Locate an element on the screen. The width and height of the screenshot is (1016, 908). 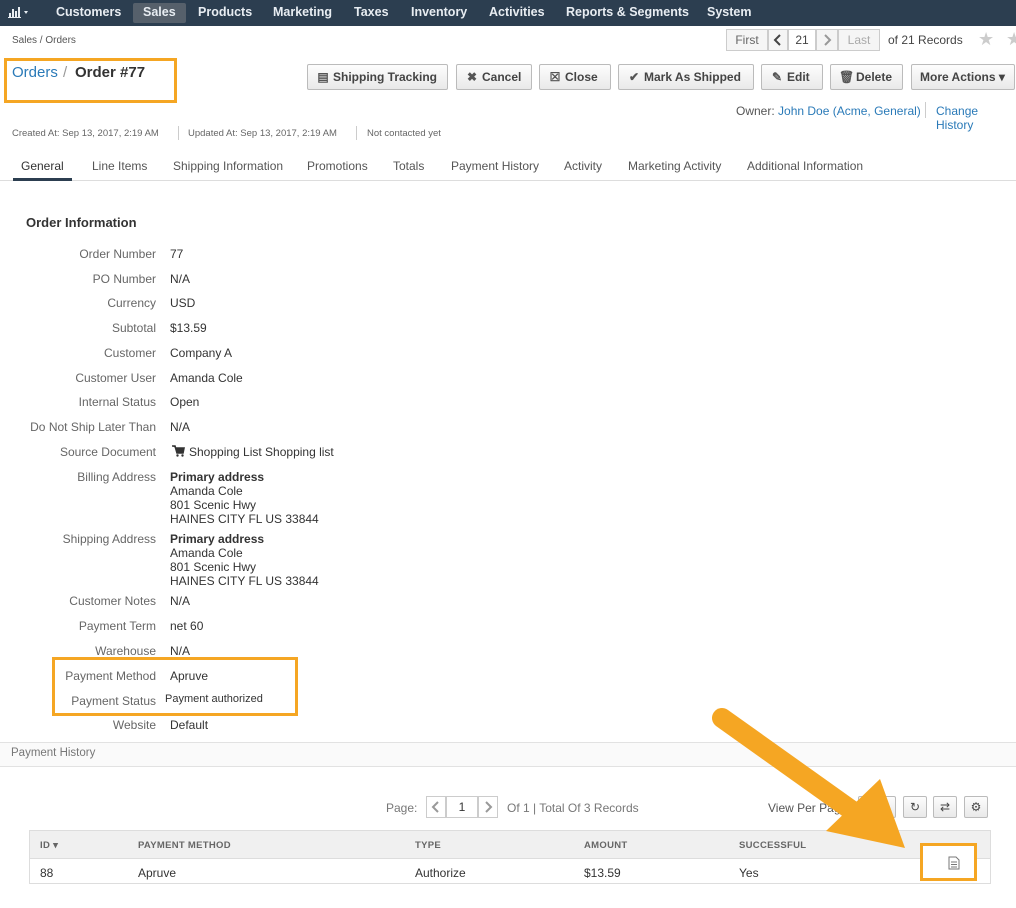
column-header-id: ID ▾ is located at coordinates (49, 845).